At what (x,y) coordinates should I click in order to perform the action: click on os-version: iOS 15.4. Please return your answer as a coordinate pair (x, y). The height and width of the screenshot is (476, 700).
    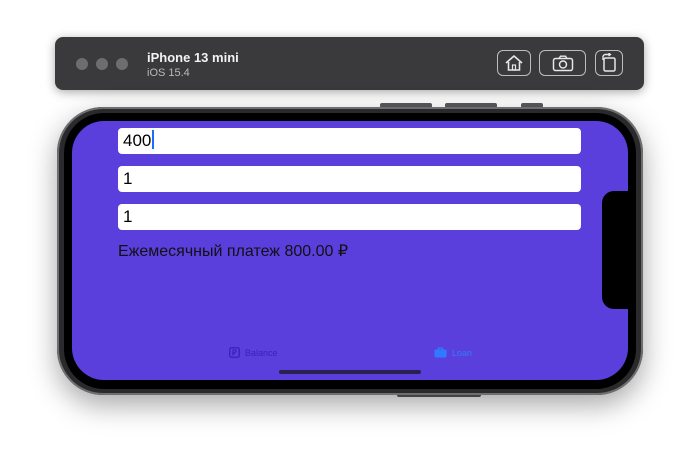
    Looking at the image, I should click on (168, 73).